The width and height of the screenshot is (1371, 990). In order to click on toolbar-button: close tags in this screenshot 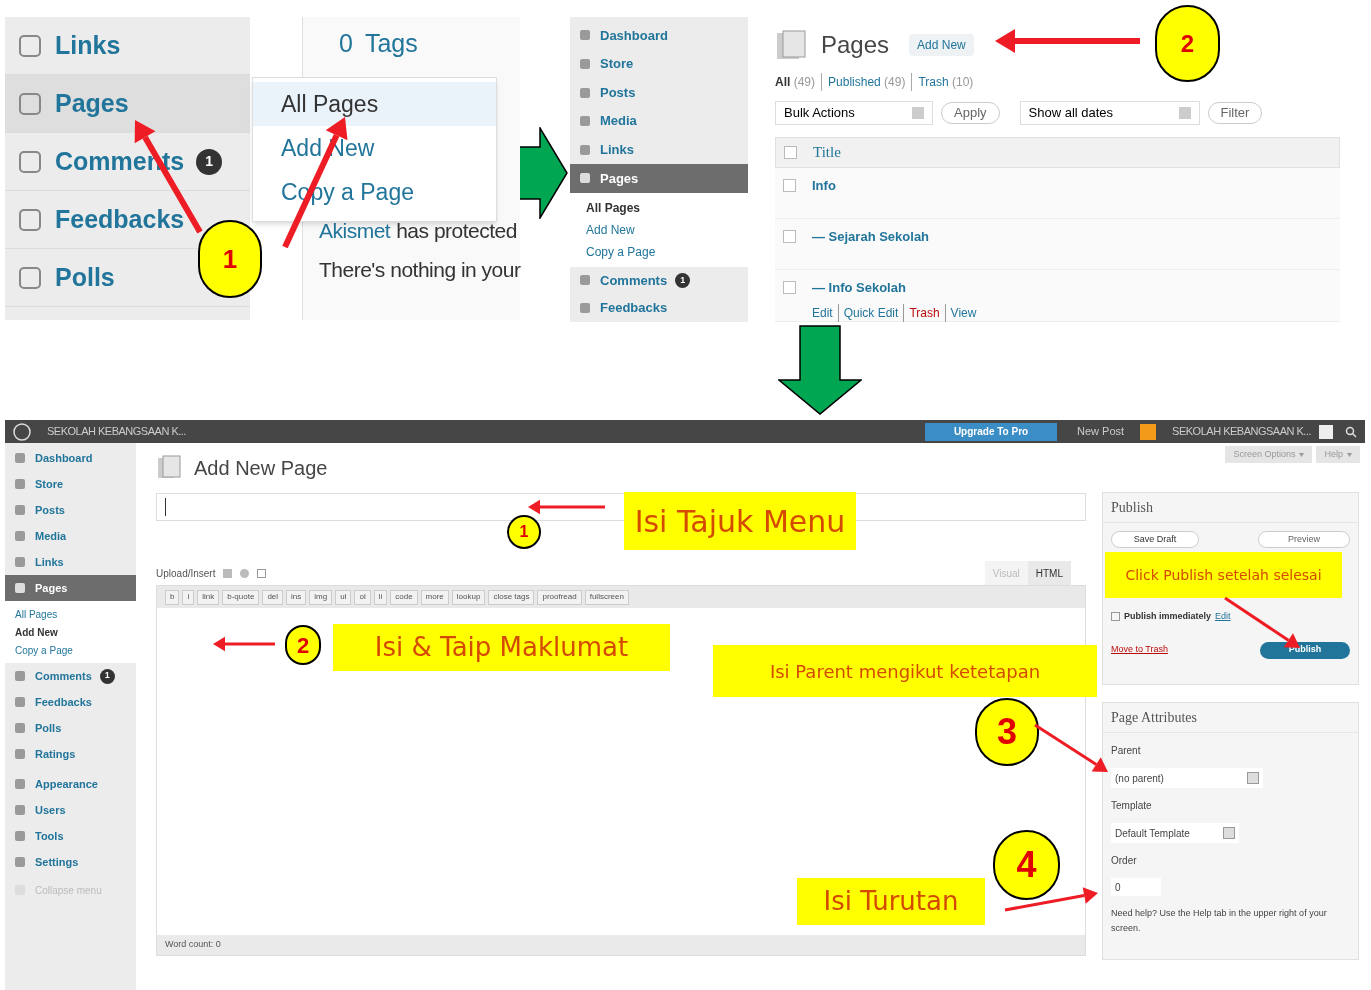, I will do `click(511, 597)`.